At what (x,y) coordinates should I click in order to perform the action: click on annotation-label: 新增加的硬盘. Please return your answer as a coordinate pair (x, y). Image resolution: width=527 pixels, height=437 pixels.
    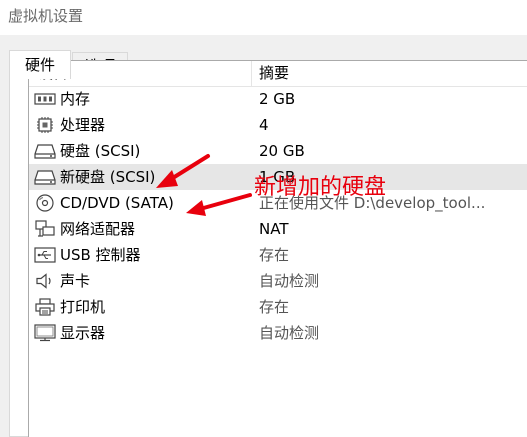
    Looking at the image, I should click on (320, 187).